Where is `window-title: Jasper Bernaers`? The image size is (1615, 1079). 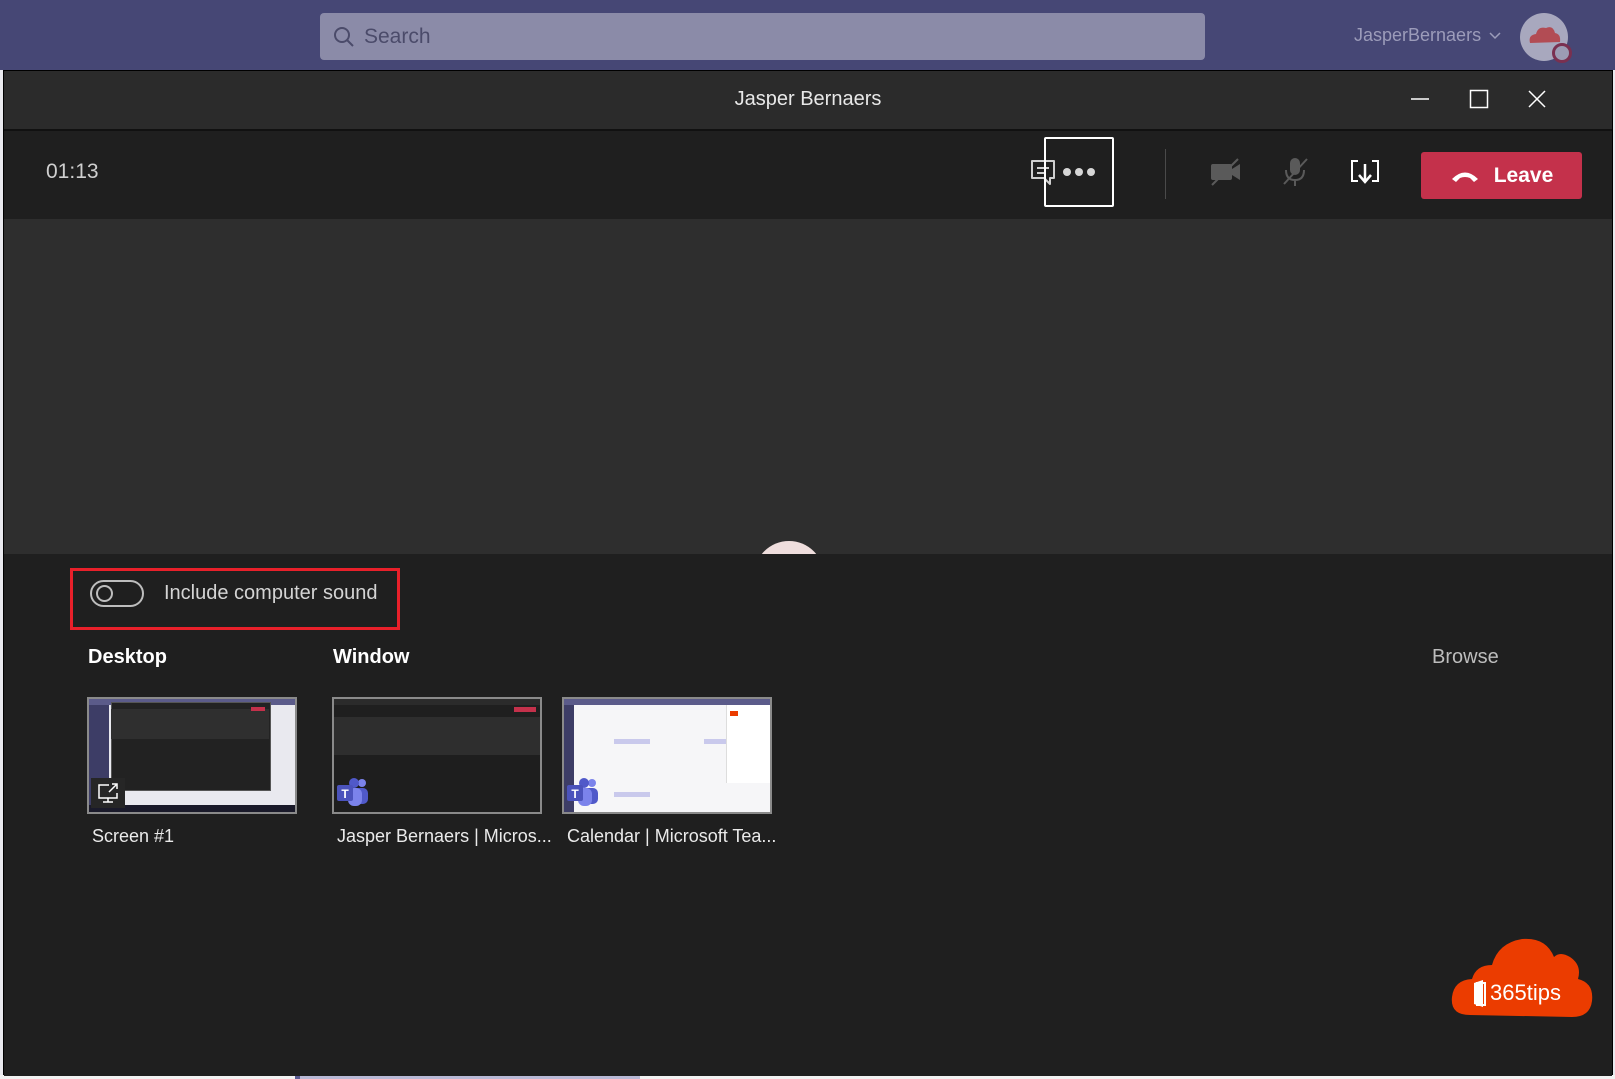 window-title: Jasper Bernaers is located at coordinates (808, 99).